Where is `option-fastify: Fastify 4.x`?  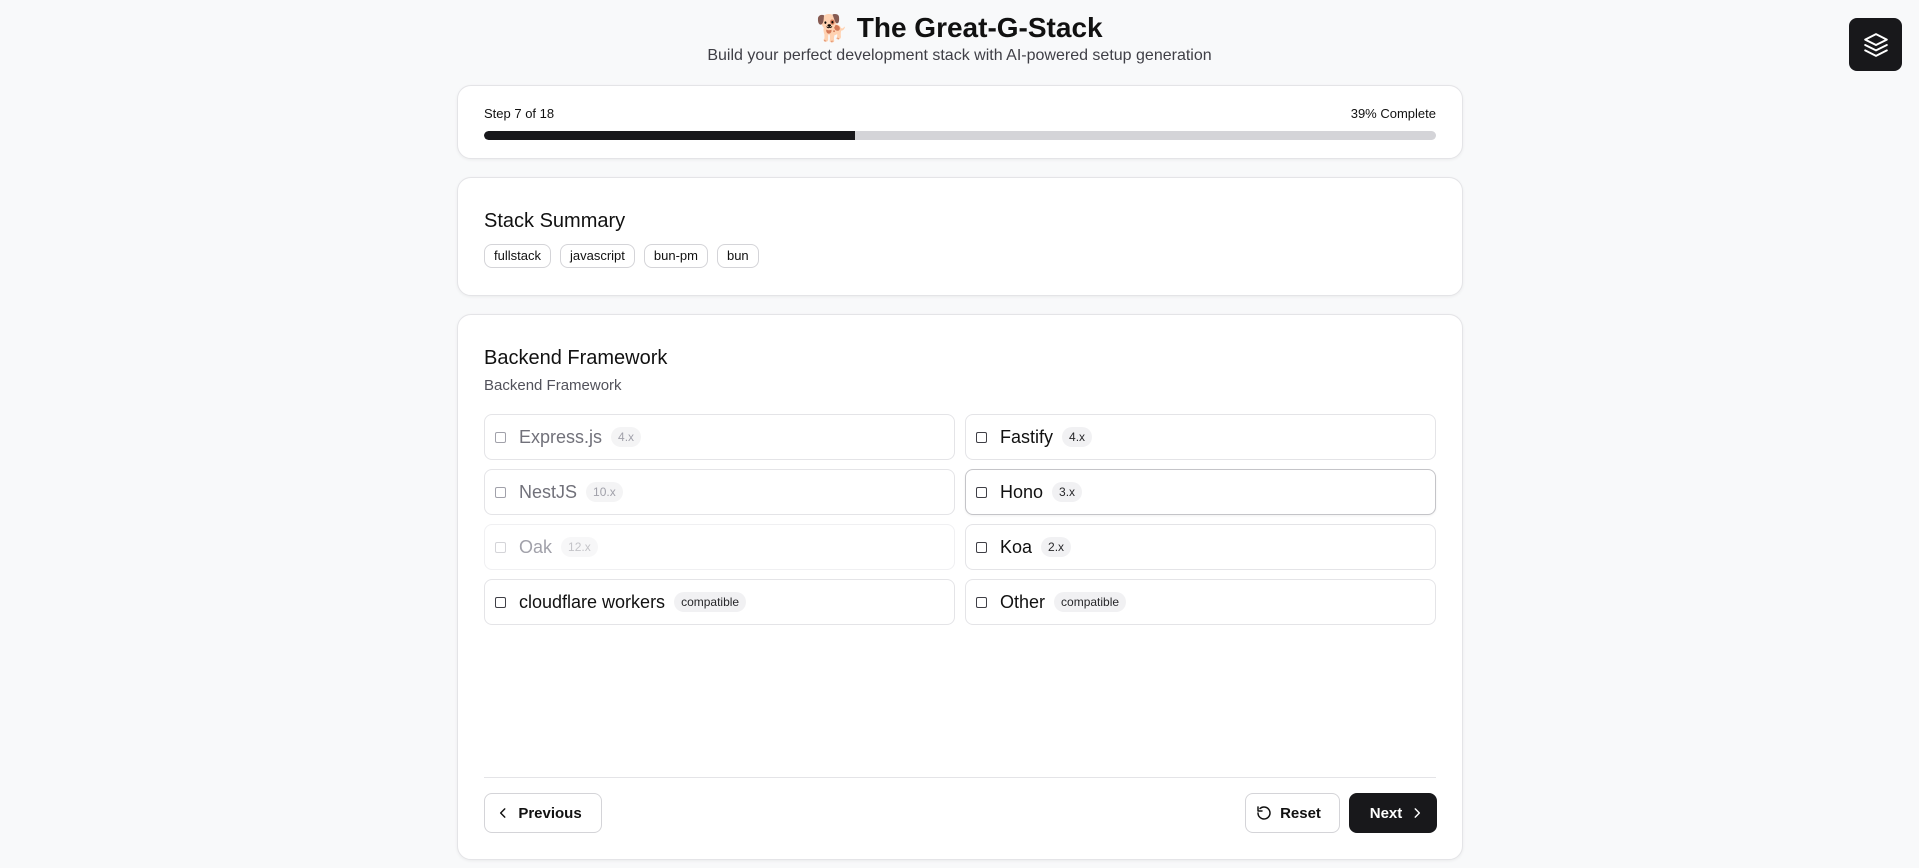 option-fastify: Fastify 4.x is located at coordinates (1200, 437).